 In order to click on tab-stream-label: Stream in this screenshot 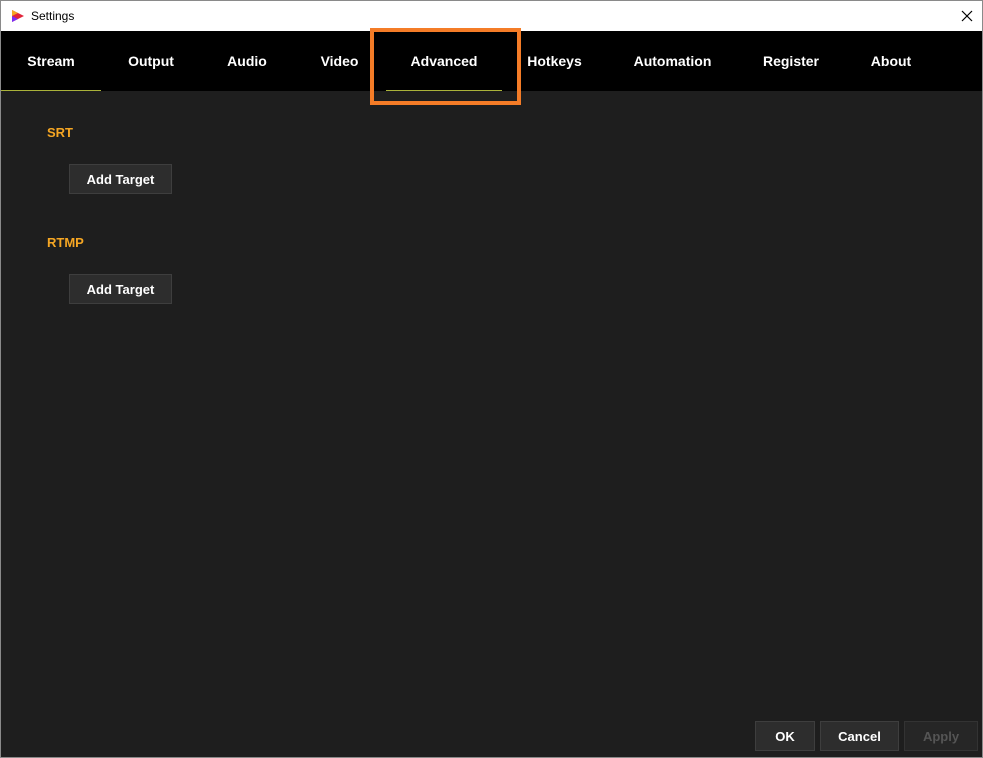, I will do `click(51, 61)`.